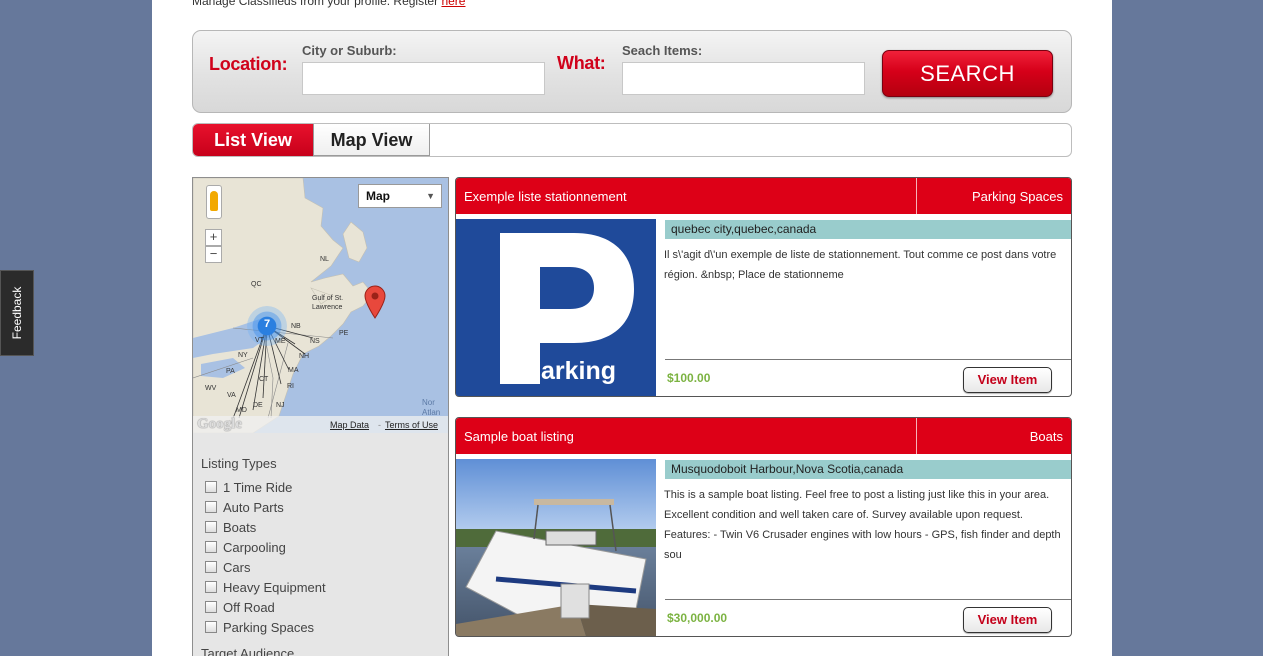 This screenshot has width=1263, height=656. What do you see at coordinates (230, 371) in the screenshot?
I see `map-label-pa: PA` at bounding box center [230, 371].